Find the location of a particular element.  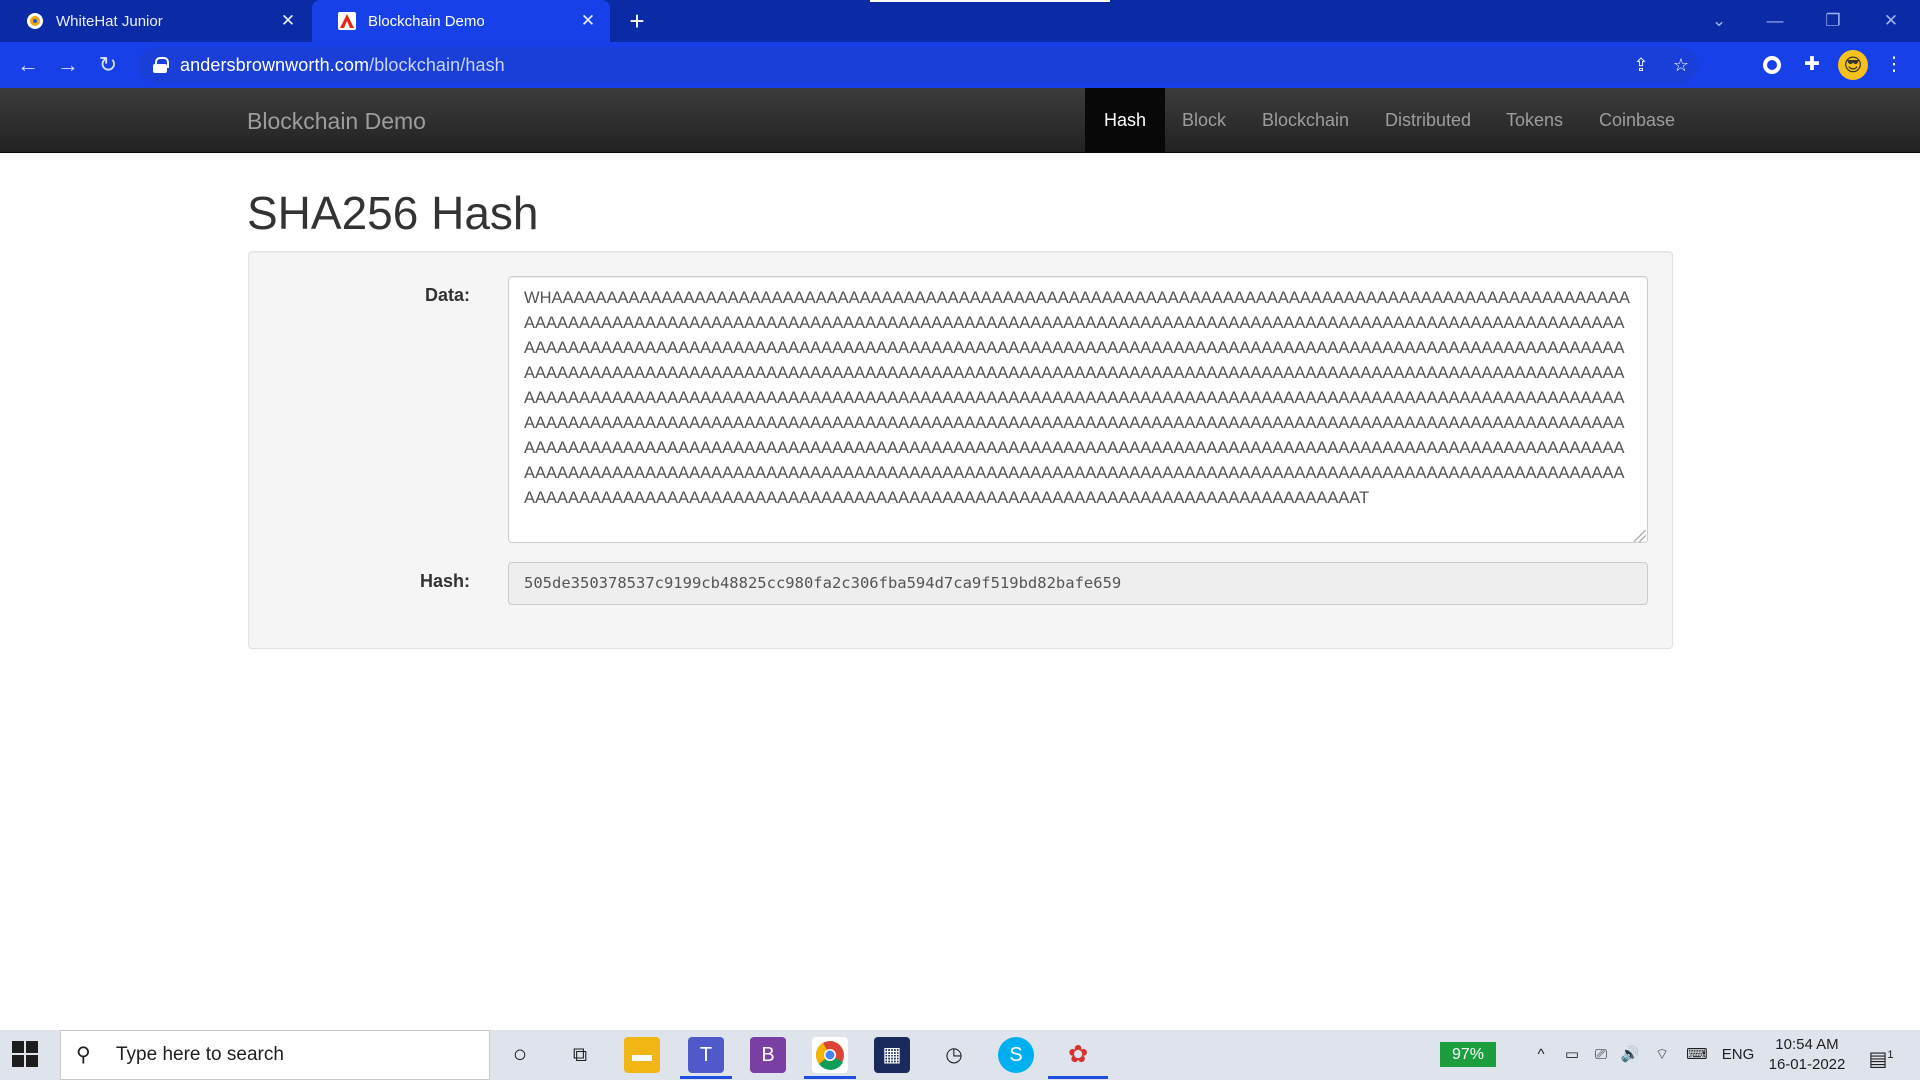

notification-count: 1 is located at coordinates (1890, 1055).